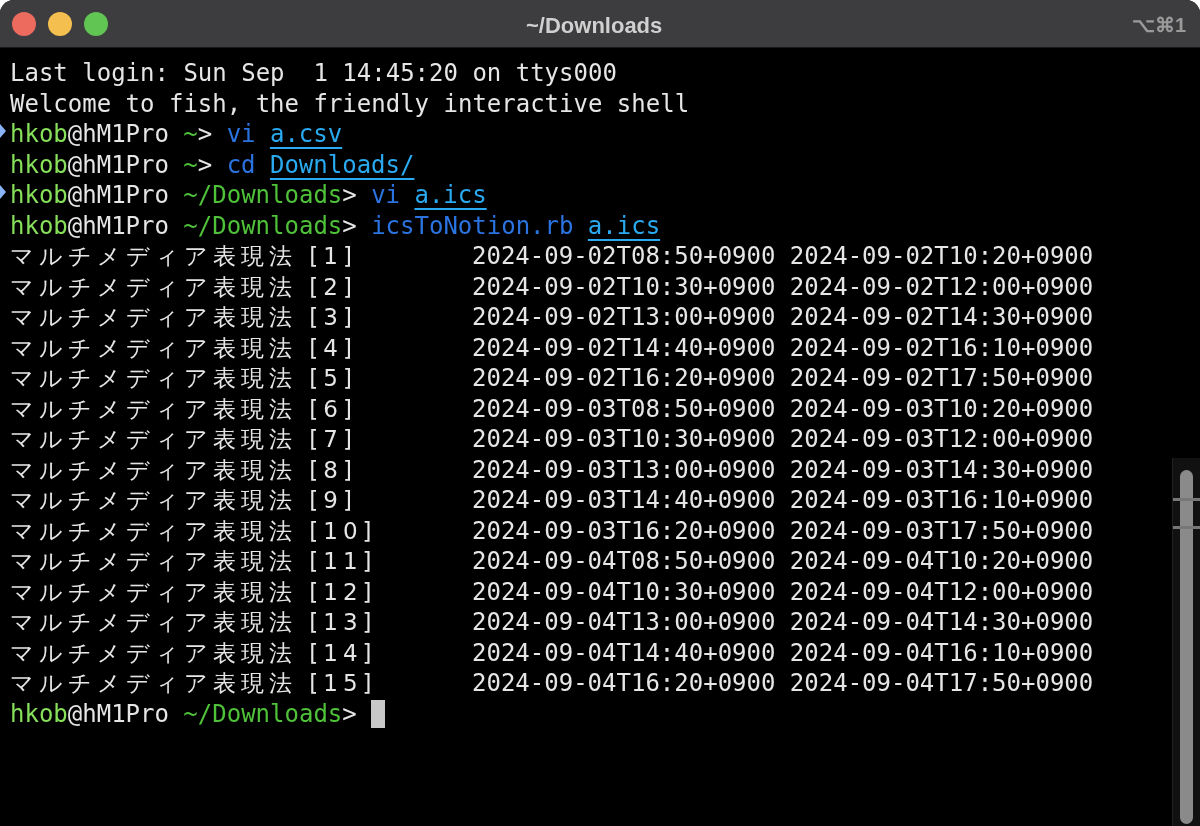  I want to click on start-time: 2024-09-04T16:20+0900, so click(624, 683).